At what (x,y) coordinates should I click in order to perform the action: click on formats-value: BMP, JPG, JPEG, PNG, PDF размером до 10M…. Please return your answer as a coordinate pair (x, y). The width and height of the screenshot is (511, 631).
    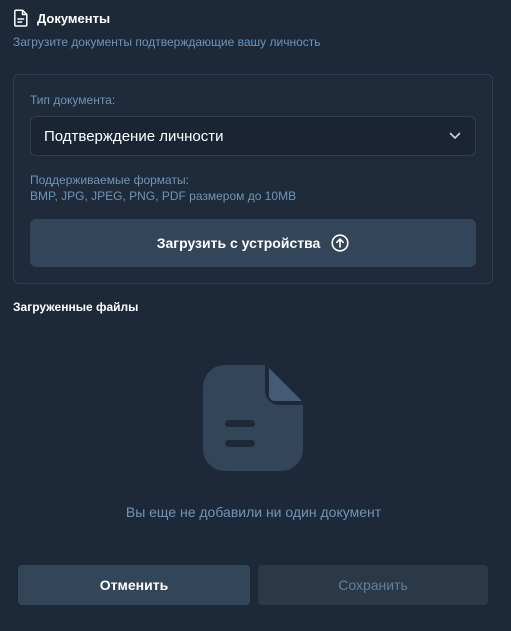
    Looking at the image, I should click on (163, 196).